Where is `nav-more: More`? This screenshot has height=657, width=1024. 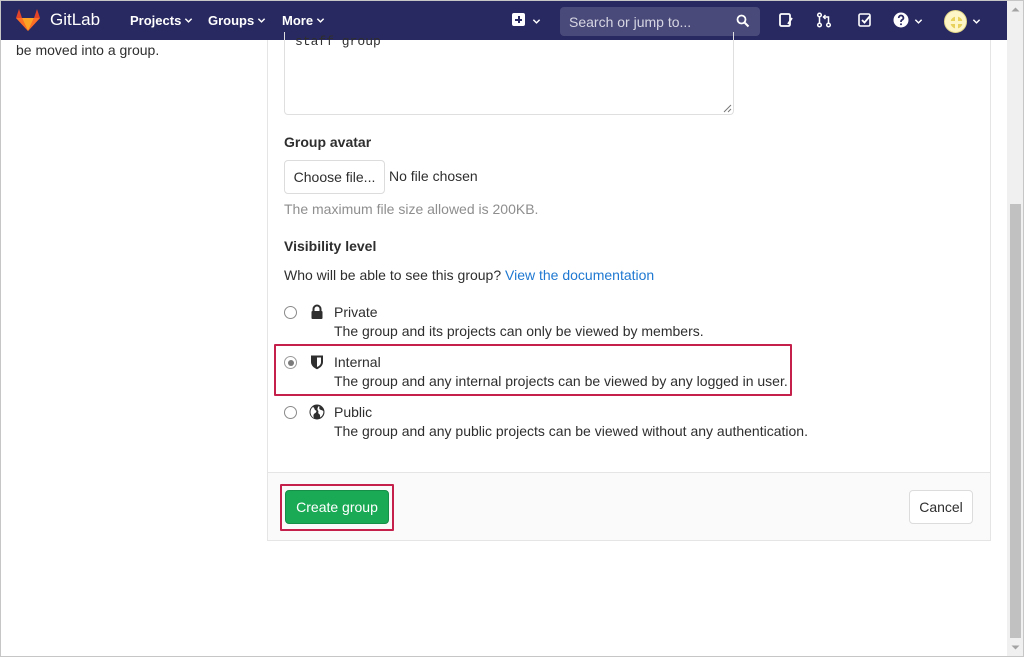 nav-more: More is located at coordinates (303, 20).